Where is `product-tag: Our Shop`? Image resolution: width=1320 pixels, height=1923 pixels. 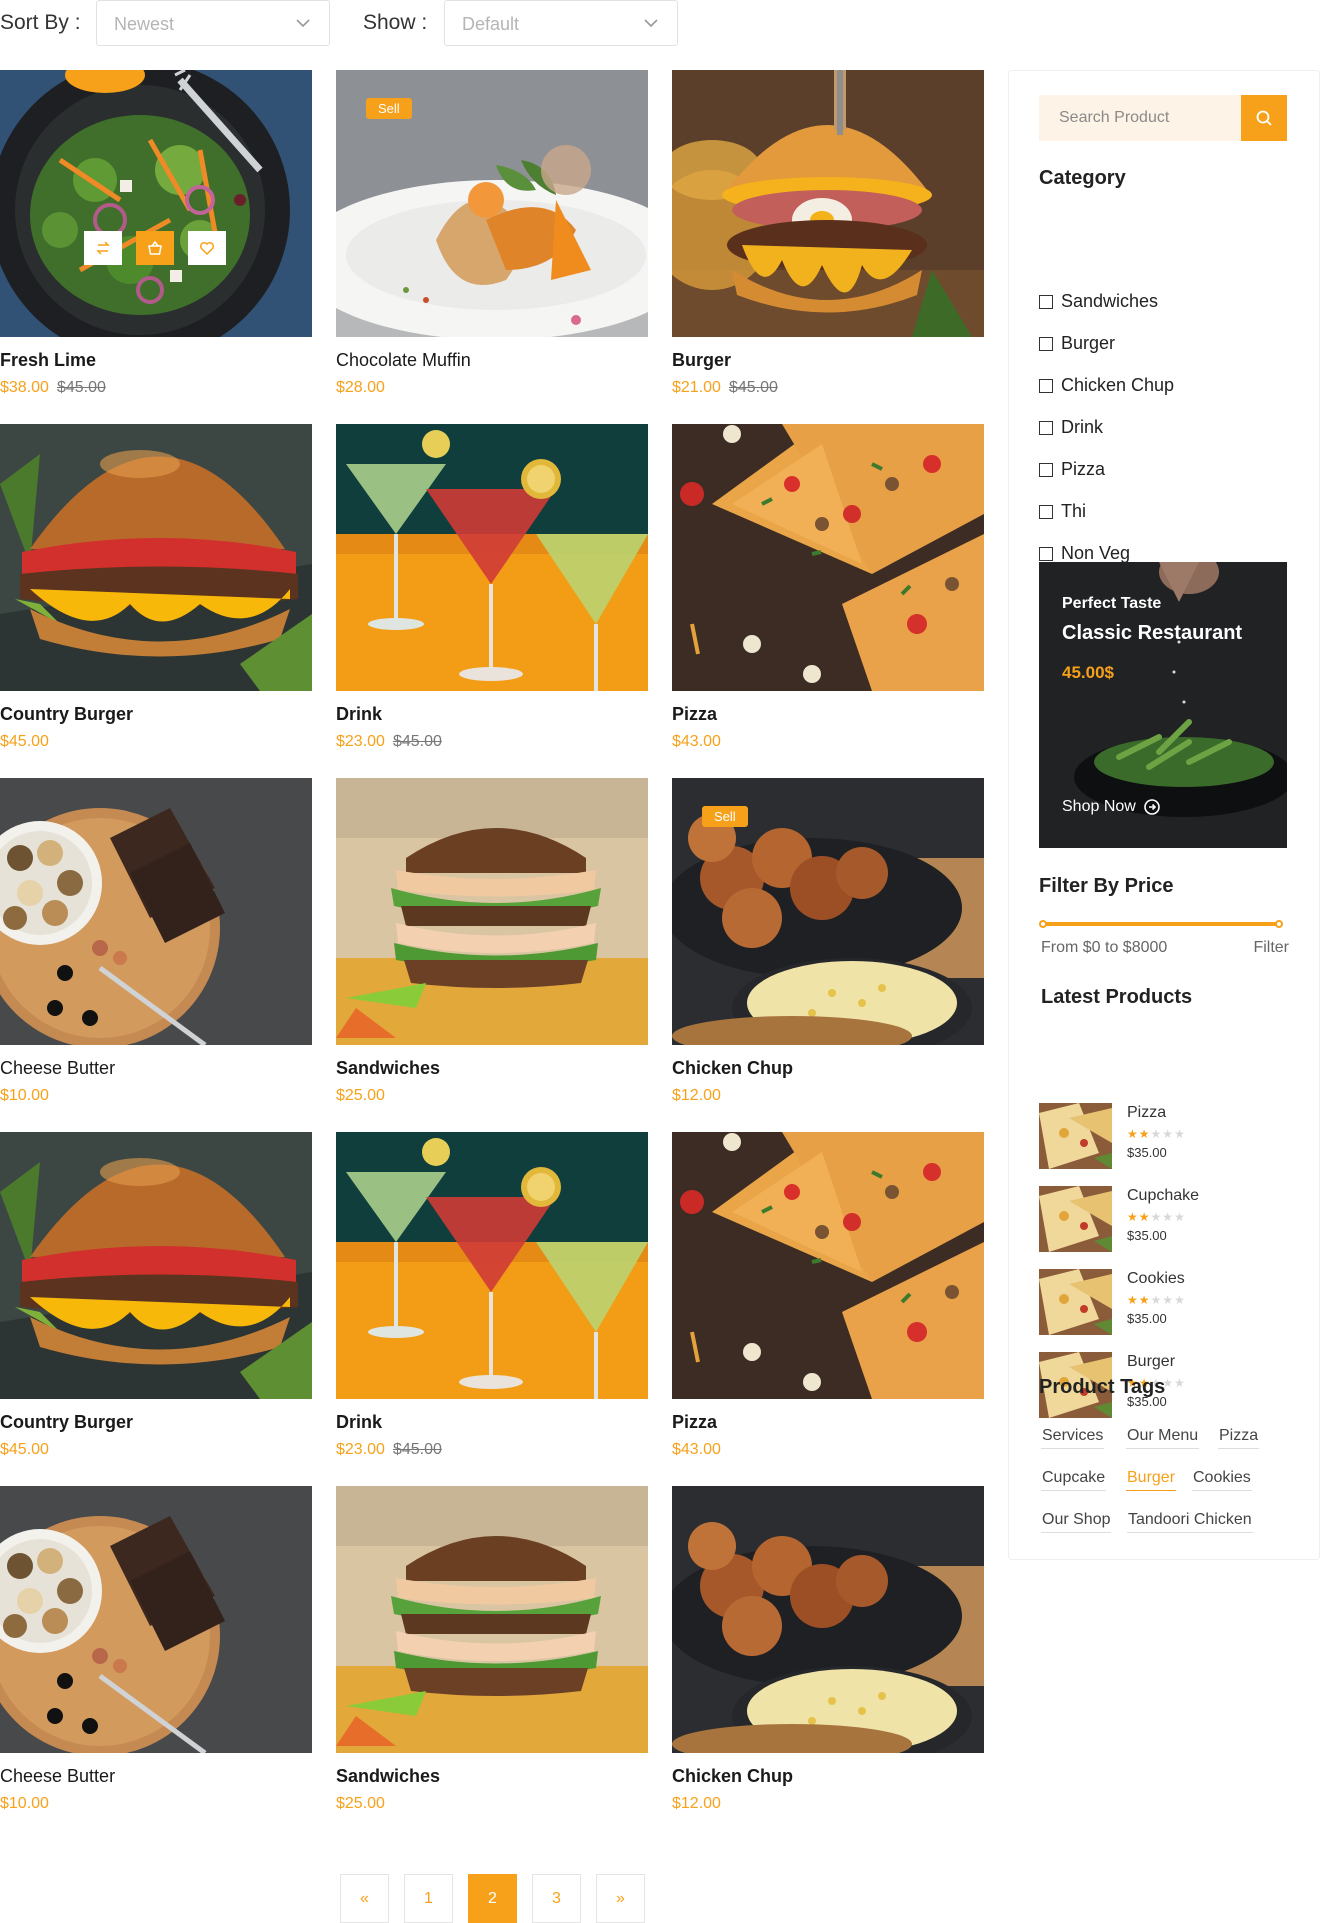
product-tag: Our Shop is located at coordinates (1076, 1522).